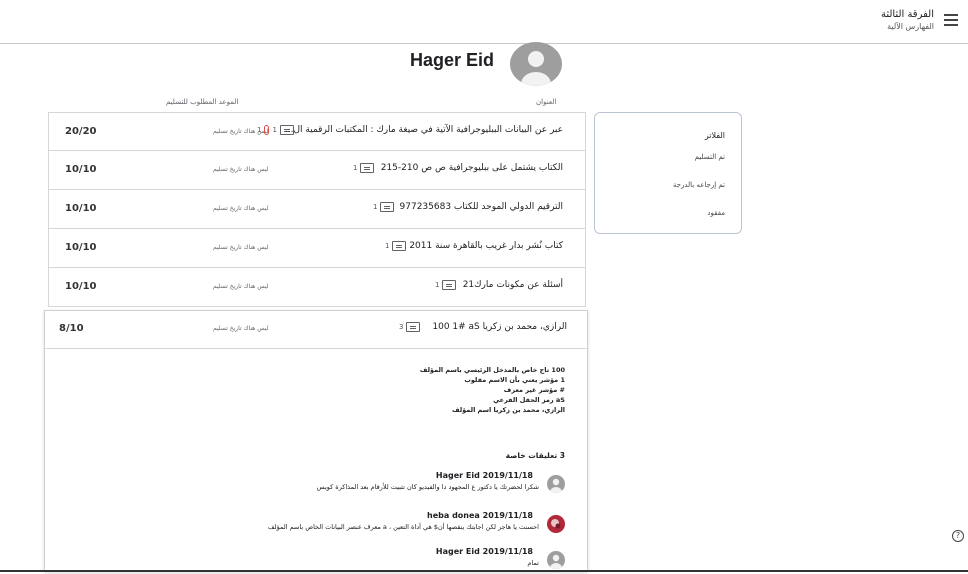  I want to click on assignment-title: أسئلة عن مكونات مارك21, so click(512, 285).